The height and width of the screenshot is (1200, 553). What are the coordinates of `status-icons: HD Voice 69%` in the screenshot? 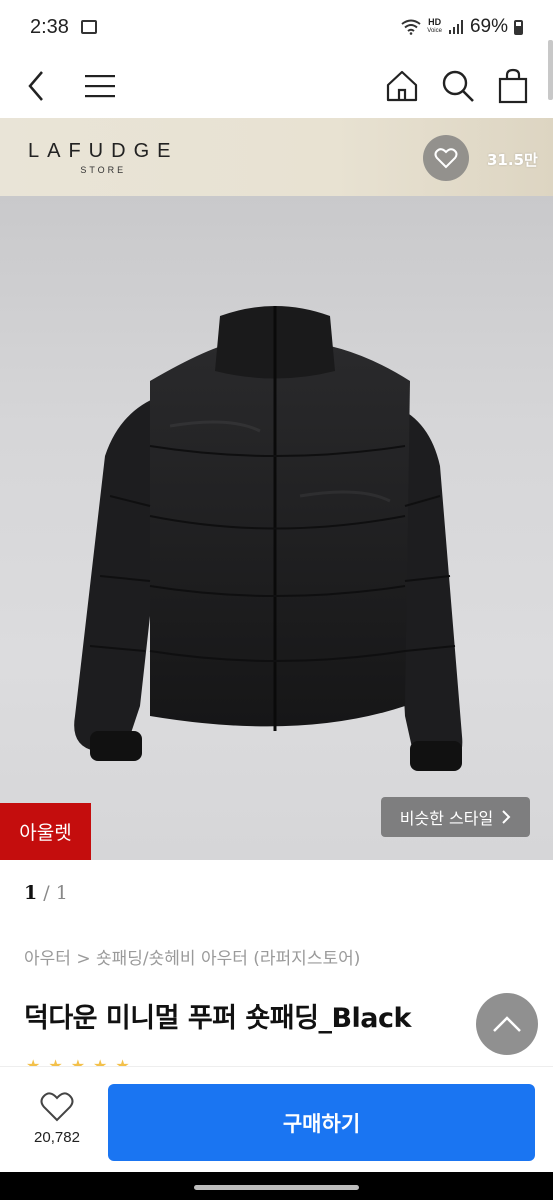 It's located at (462, 27).